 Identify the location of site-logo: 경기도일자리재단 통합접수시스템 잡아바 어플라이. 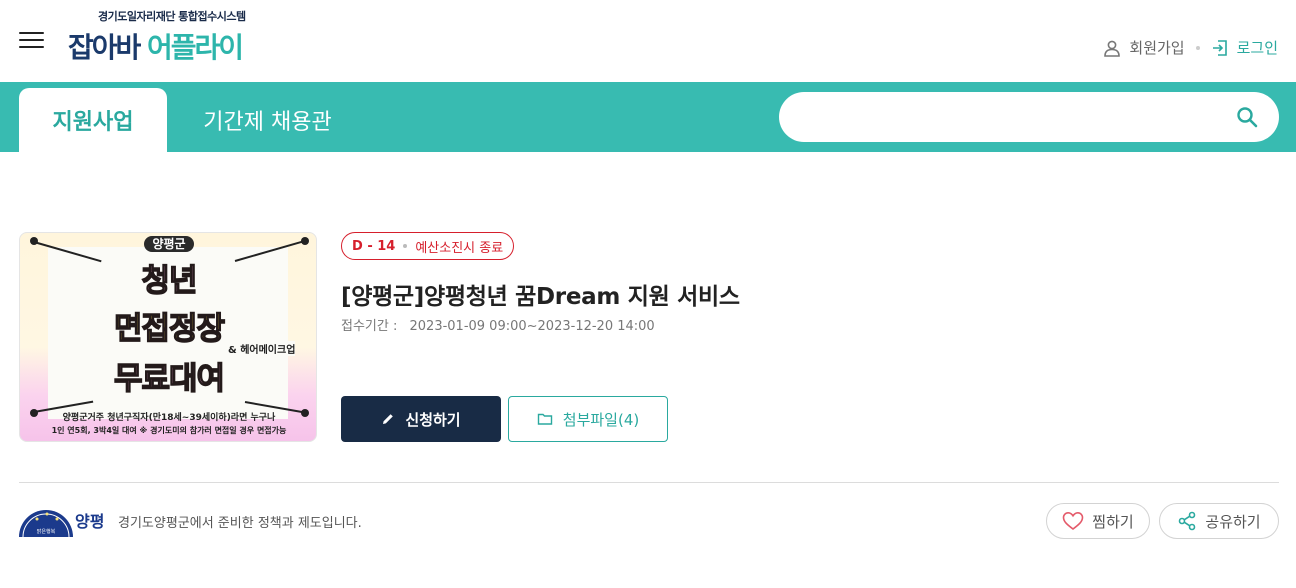
(183, 38).